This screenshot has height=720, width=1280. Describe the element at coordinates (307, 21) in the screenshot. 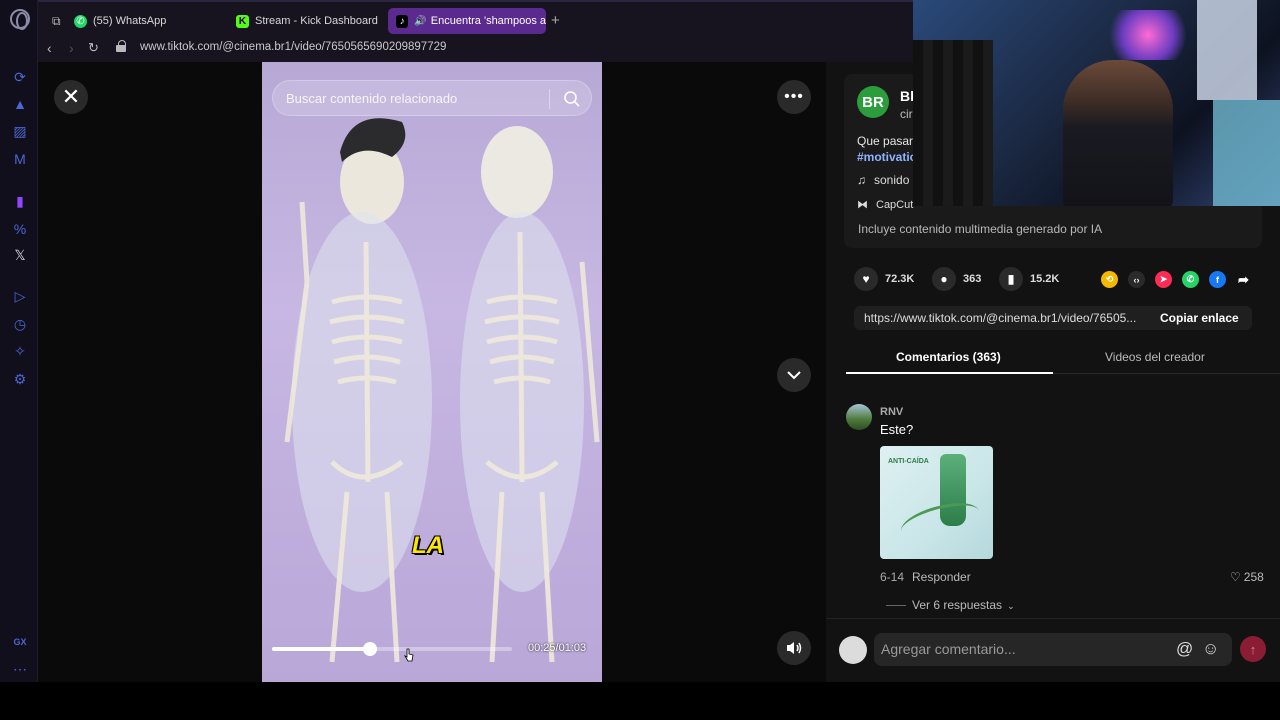

I see `tab-kick: K Stream - Kick Dashboard` at that location.